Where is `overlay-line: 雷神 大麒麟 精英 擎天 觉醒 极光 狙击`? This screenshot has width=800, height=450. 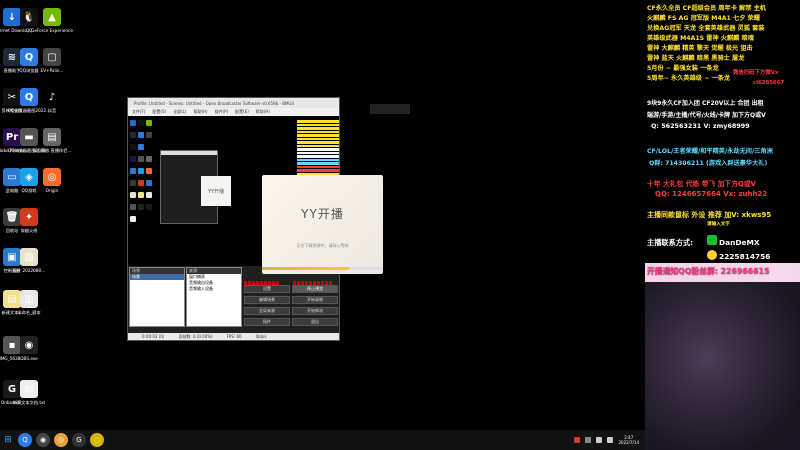 overlay-line: 雷神 大麒麟 精英 擎天 觉醒 极光 狙击 is located at coordinates (700, 48).